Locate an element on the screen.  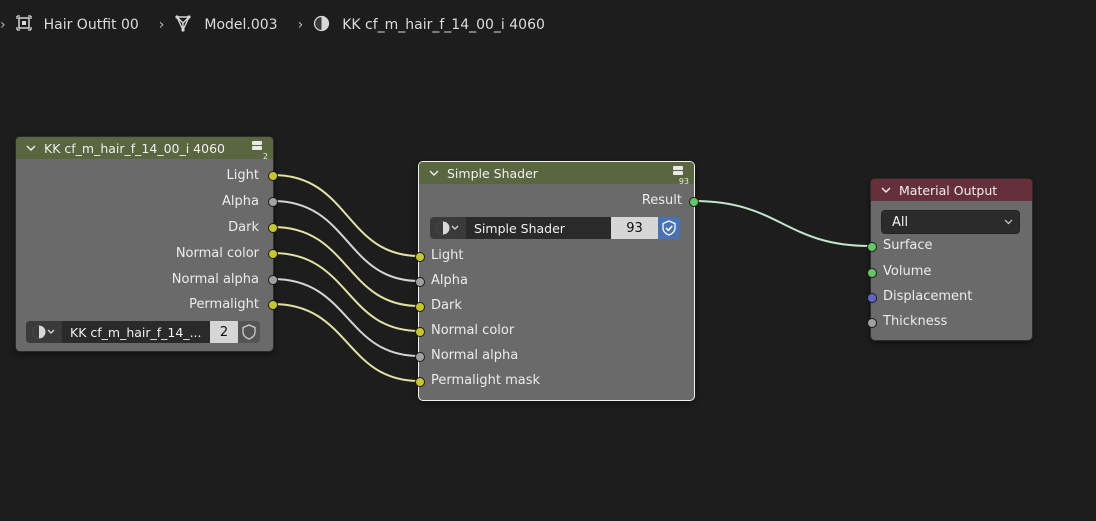
input-label: Displacement is located at coordinates (928, 296).